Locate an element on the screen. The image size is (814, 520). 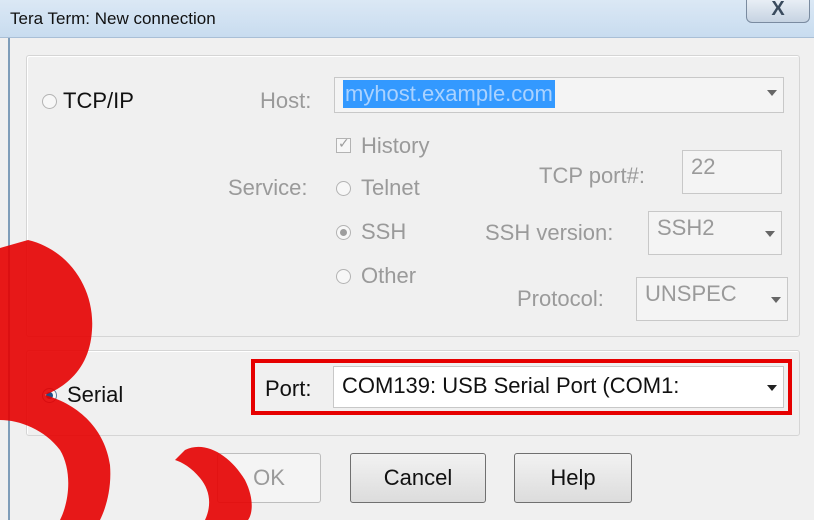
protocol-value: UNSPEC is located at coordinates (691, 293).